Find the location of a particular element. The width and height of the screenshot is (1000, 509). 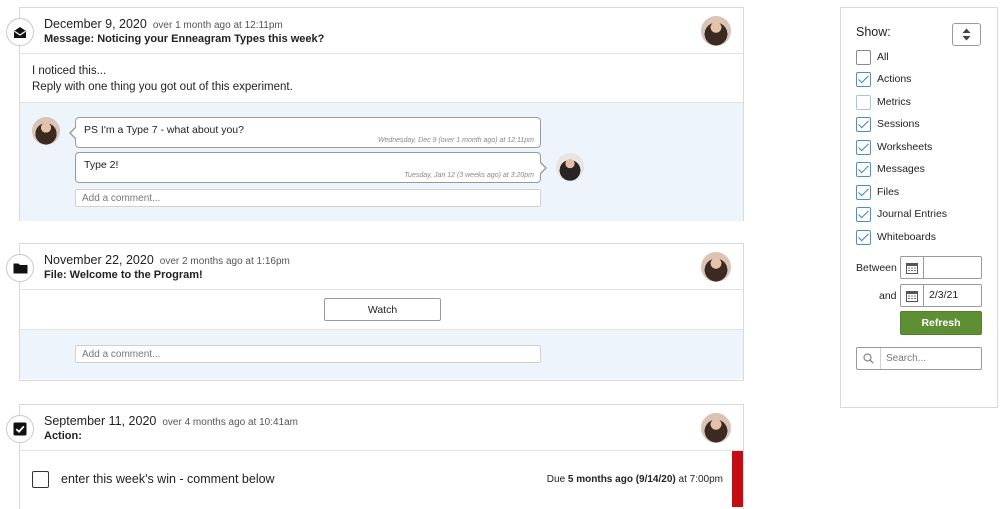

filter-label: All is located at coordinates (883, 57).